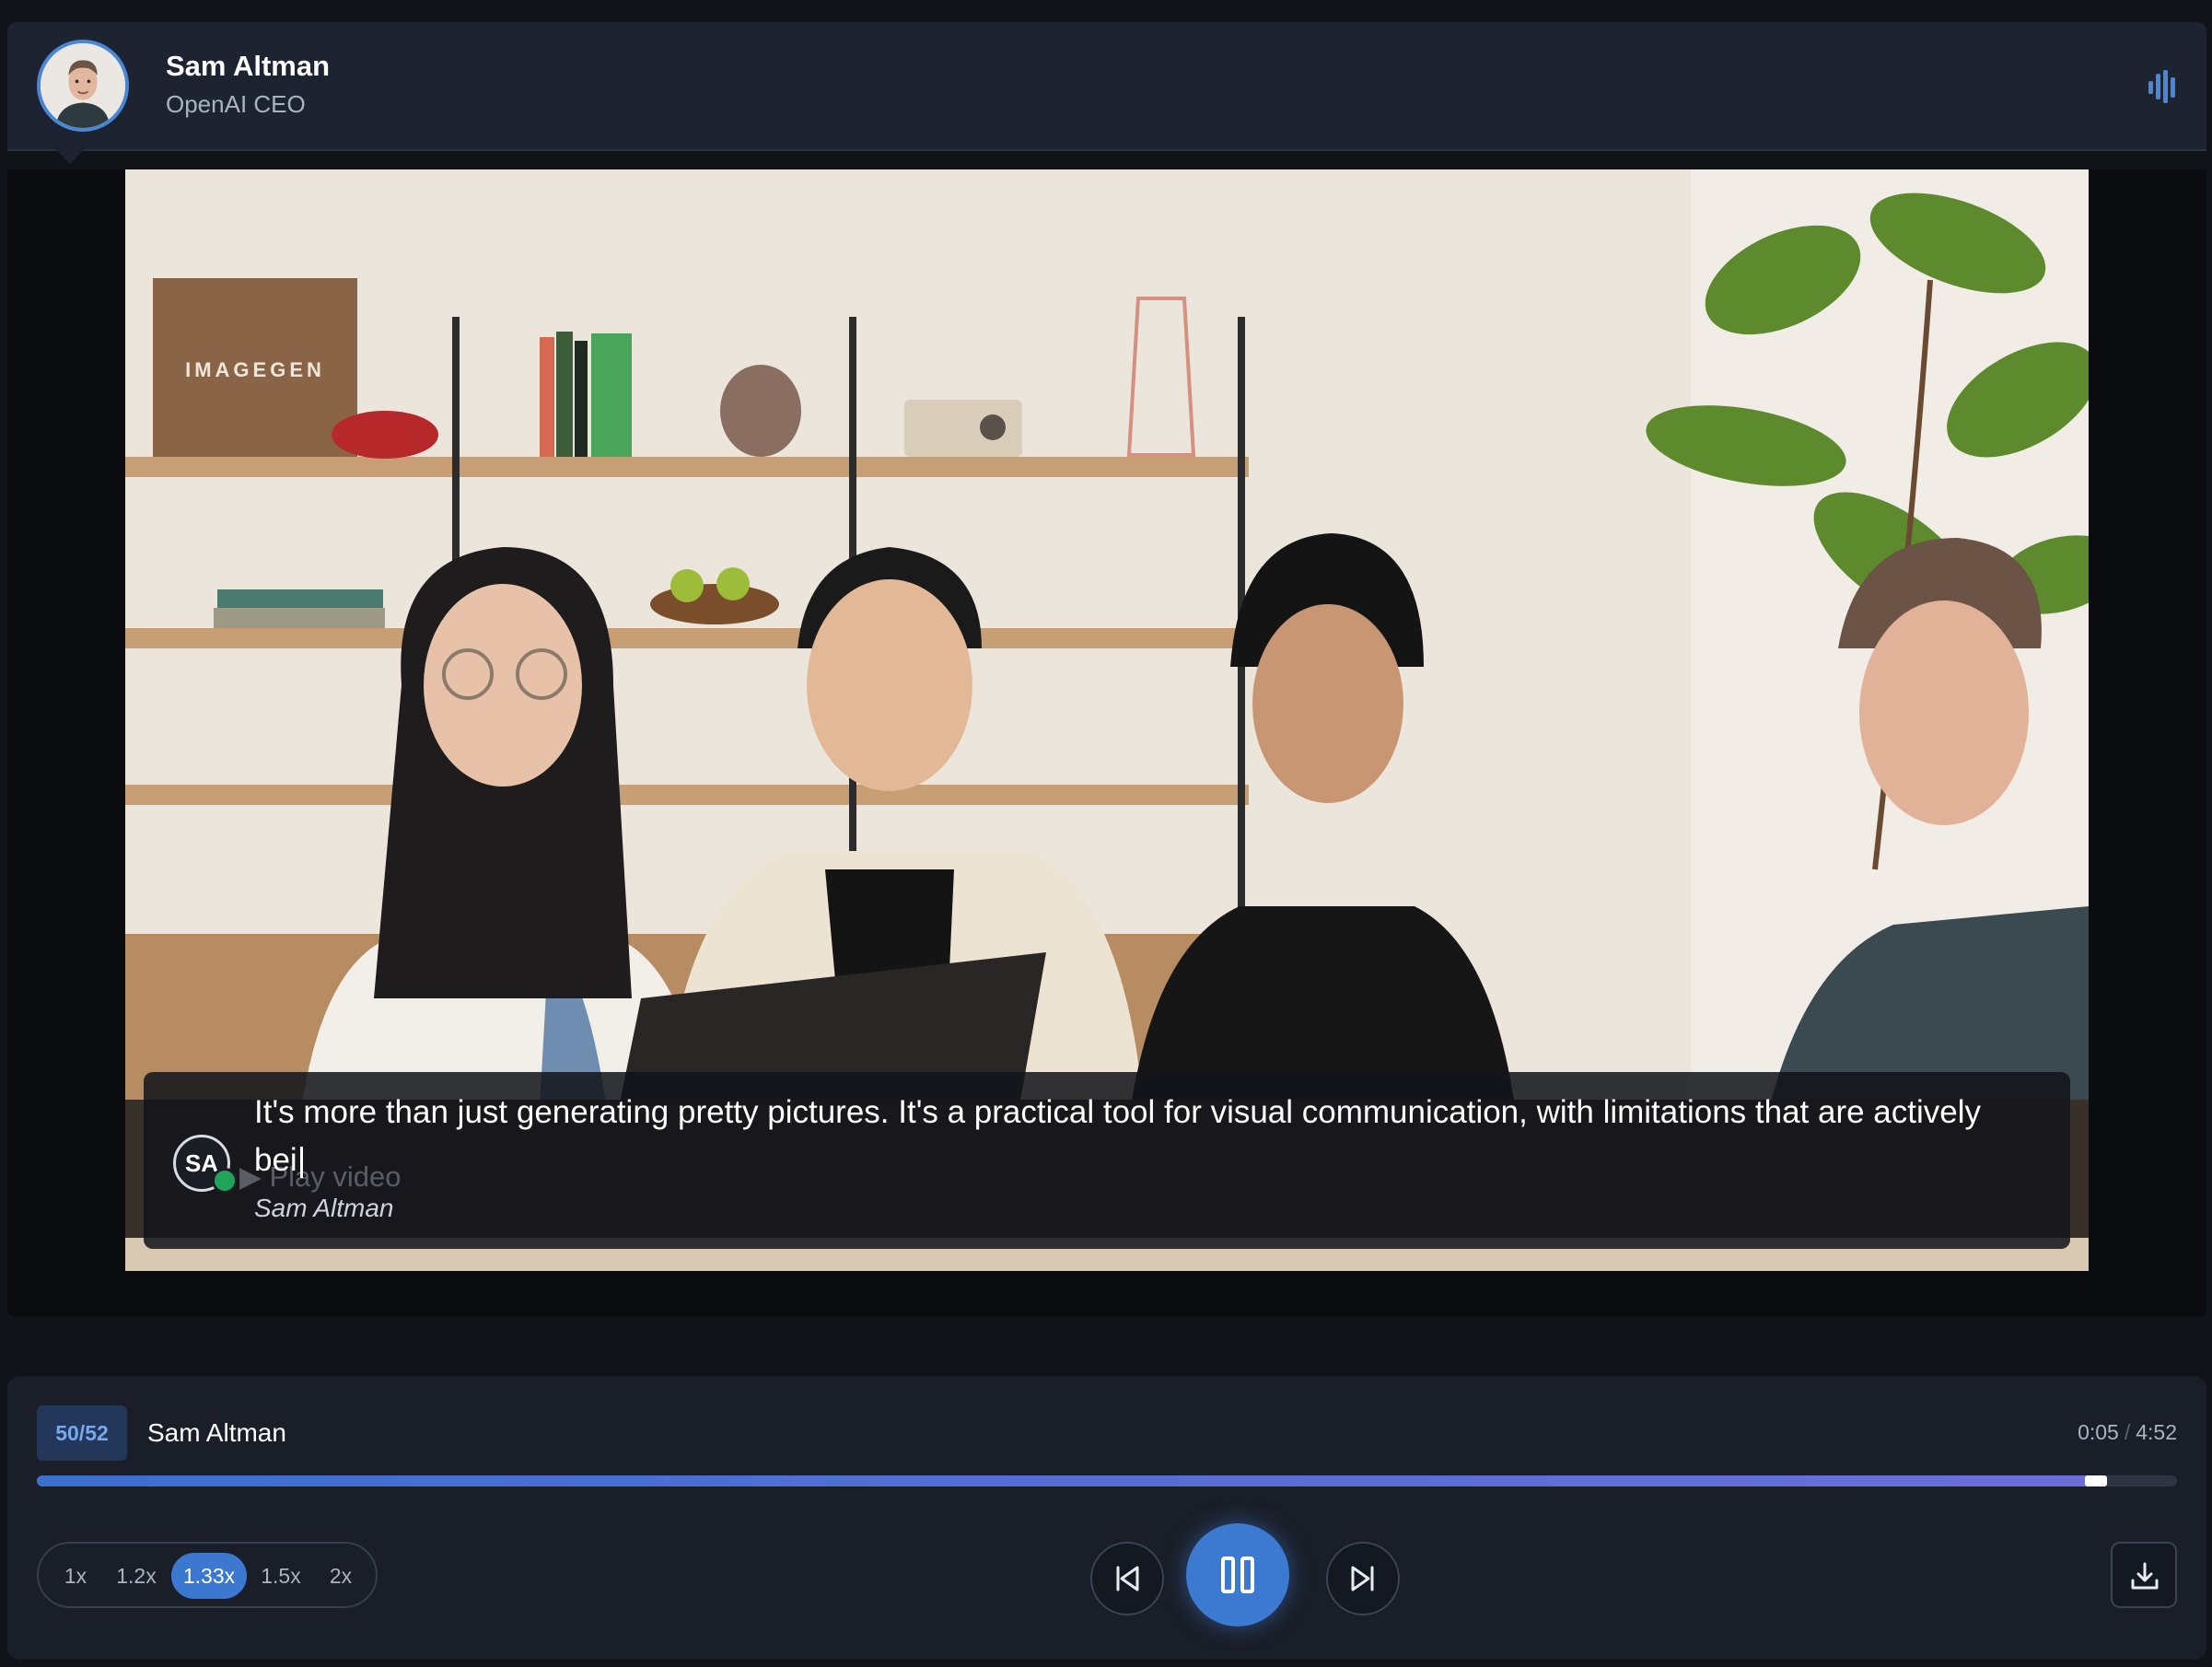 Image resolution: width=2212 pixels, height=1667 pixels. I want to click on speaker-avatar-image, so click(83, 85).